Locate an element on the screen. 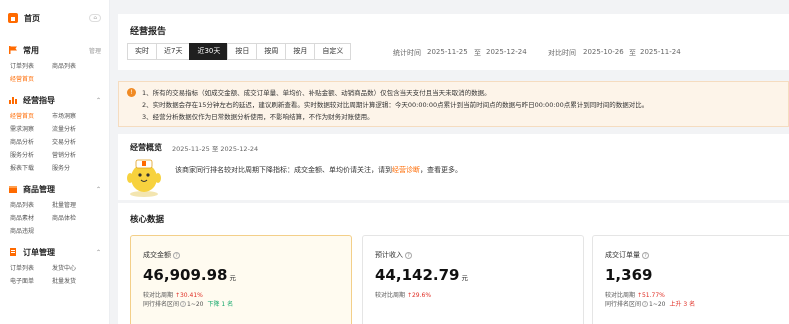 This screenshot has width=789, height=324. stat-time-sep: 至 is located at coordinates (477, 53).